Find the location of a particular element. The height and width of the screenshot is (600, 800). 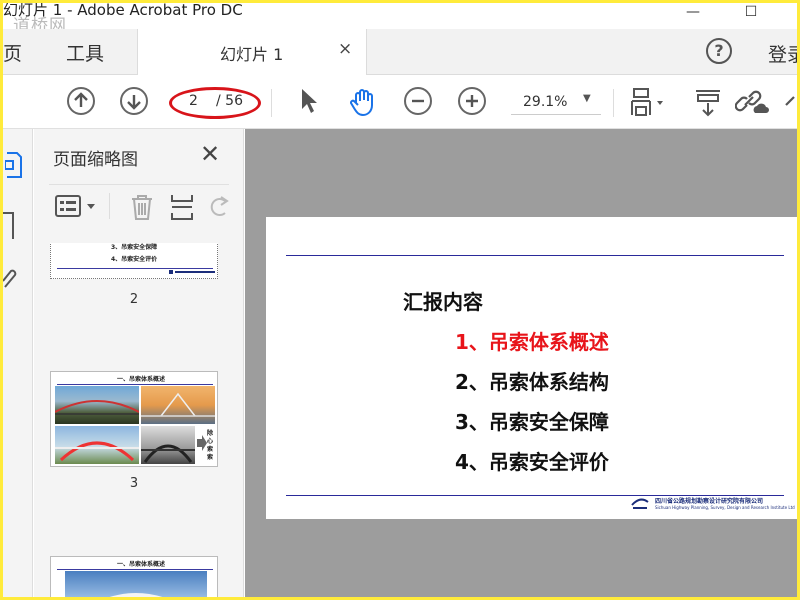

zoom-in-button is located at coordinates (472, 101).